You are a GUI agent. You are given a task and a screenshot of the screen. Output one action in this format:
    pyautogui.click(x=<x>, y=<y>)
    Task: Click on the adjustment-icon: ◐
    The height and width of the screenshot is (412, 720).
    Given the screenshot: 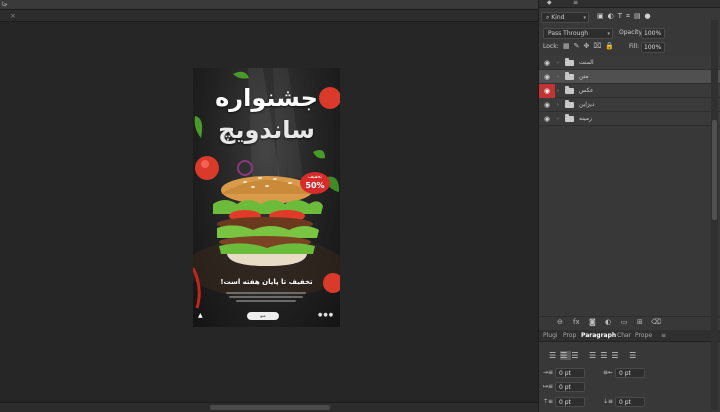 What is the action you would take?
    pyautogui.click(x=608, y=322)
    